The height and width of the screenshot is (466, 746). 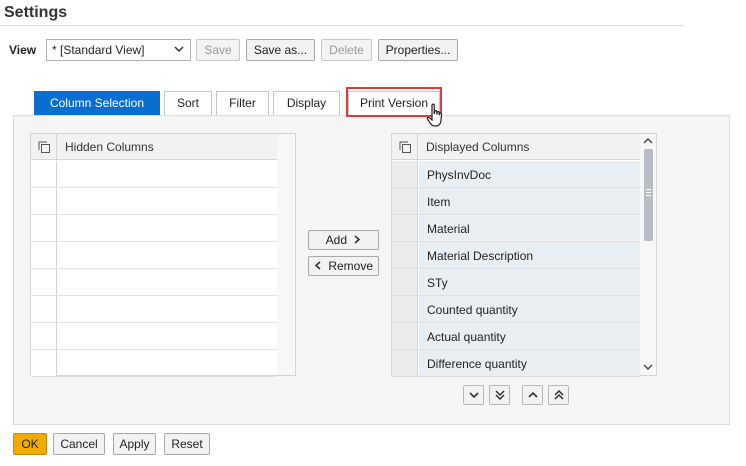 I want to click on table-cell: Actual quantity, so click(x=529, y=336).